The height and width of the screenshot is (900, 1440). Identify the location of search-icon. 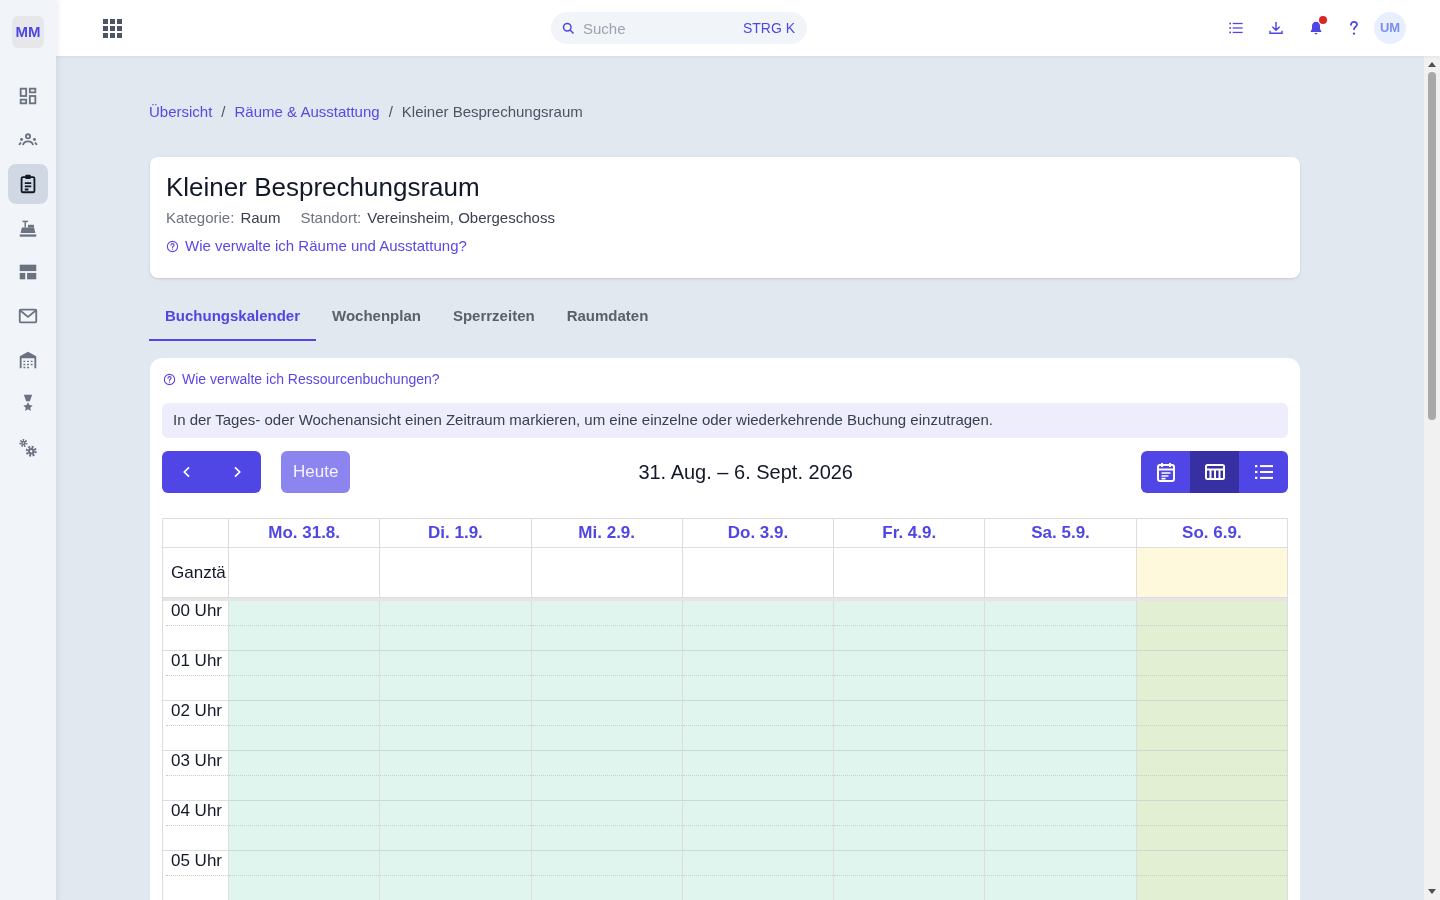
(568, 28).